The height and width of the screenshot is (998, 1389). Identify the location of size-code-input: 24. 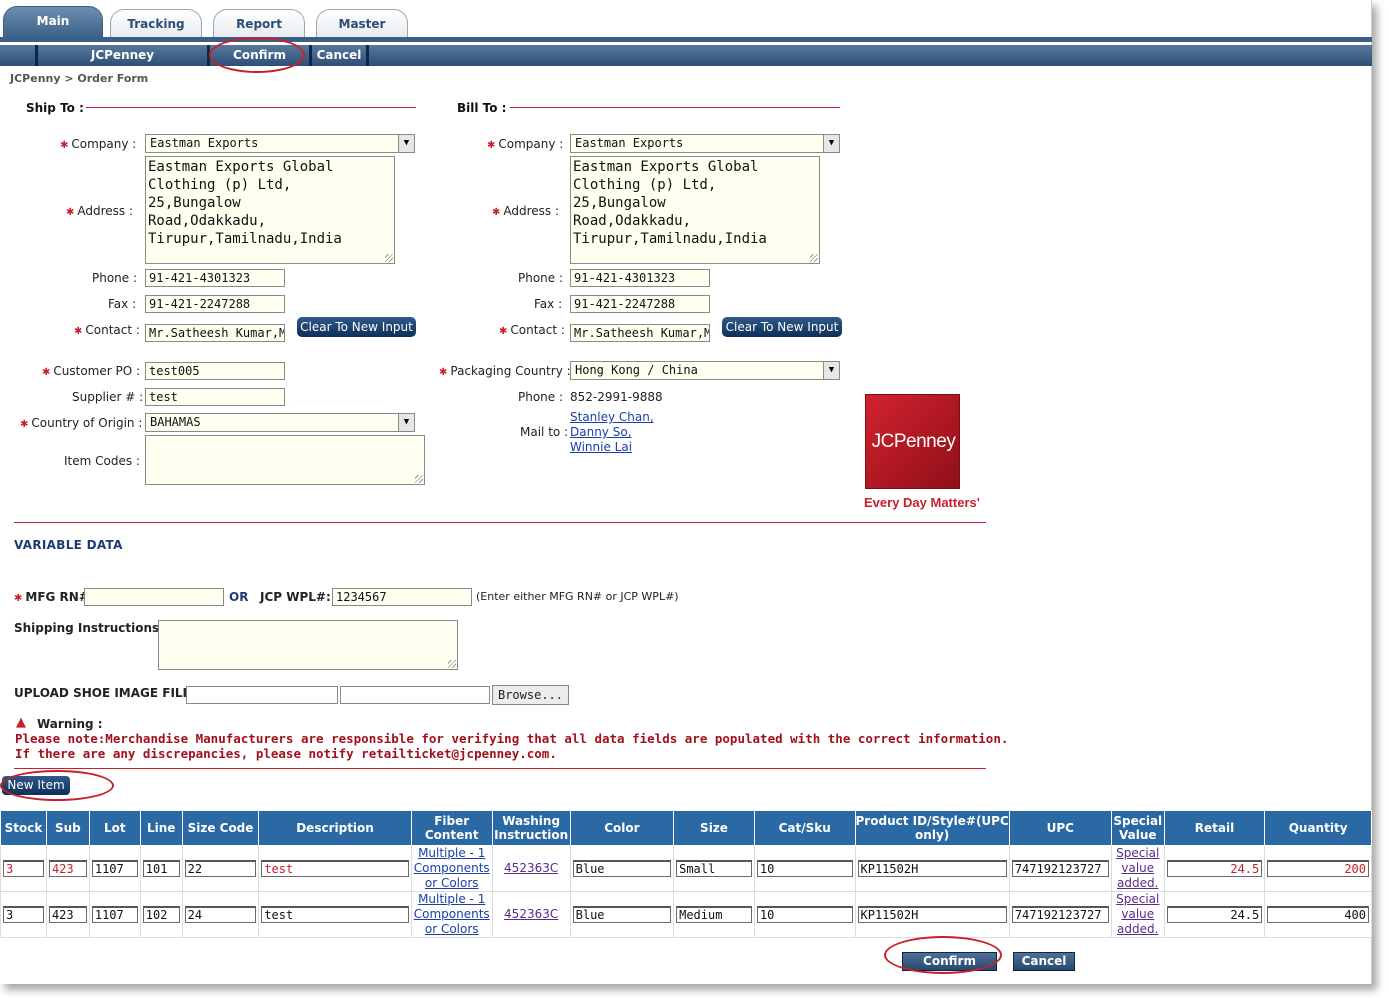
(220, 914).